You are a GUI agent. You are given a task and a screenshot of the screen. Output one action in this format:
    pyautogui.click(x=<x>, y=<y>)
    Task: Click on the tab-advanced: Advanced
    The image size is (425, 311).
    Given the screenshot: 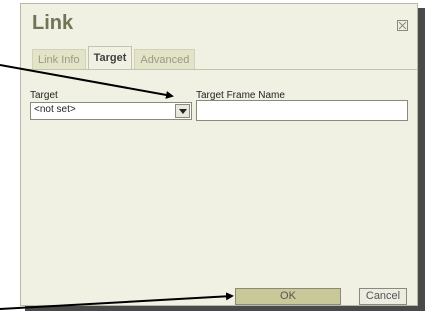 What is the action you would take?
    pyautogui.click(x=165, y=59)
    